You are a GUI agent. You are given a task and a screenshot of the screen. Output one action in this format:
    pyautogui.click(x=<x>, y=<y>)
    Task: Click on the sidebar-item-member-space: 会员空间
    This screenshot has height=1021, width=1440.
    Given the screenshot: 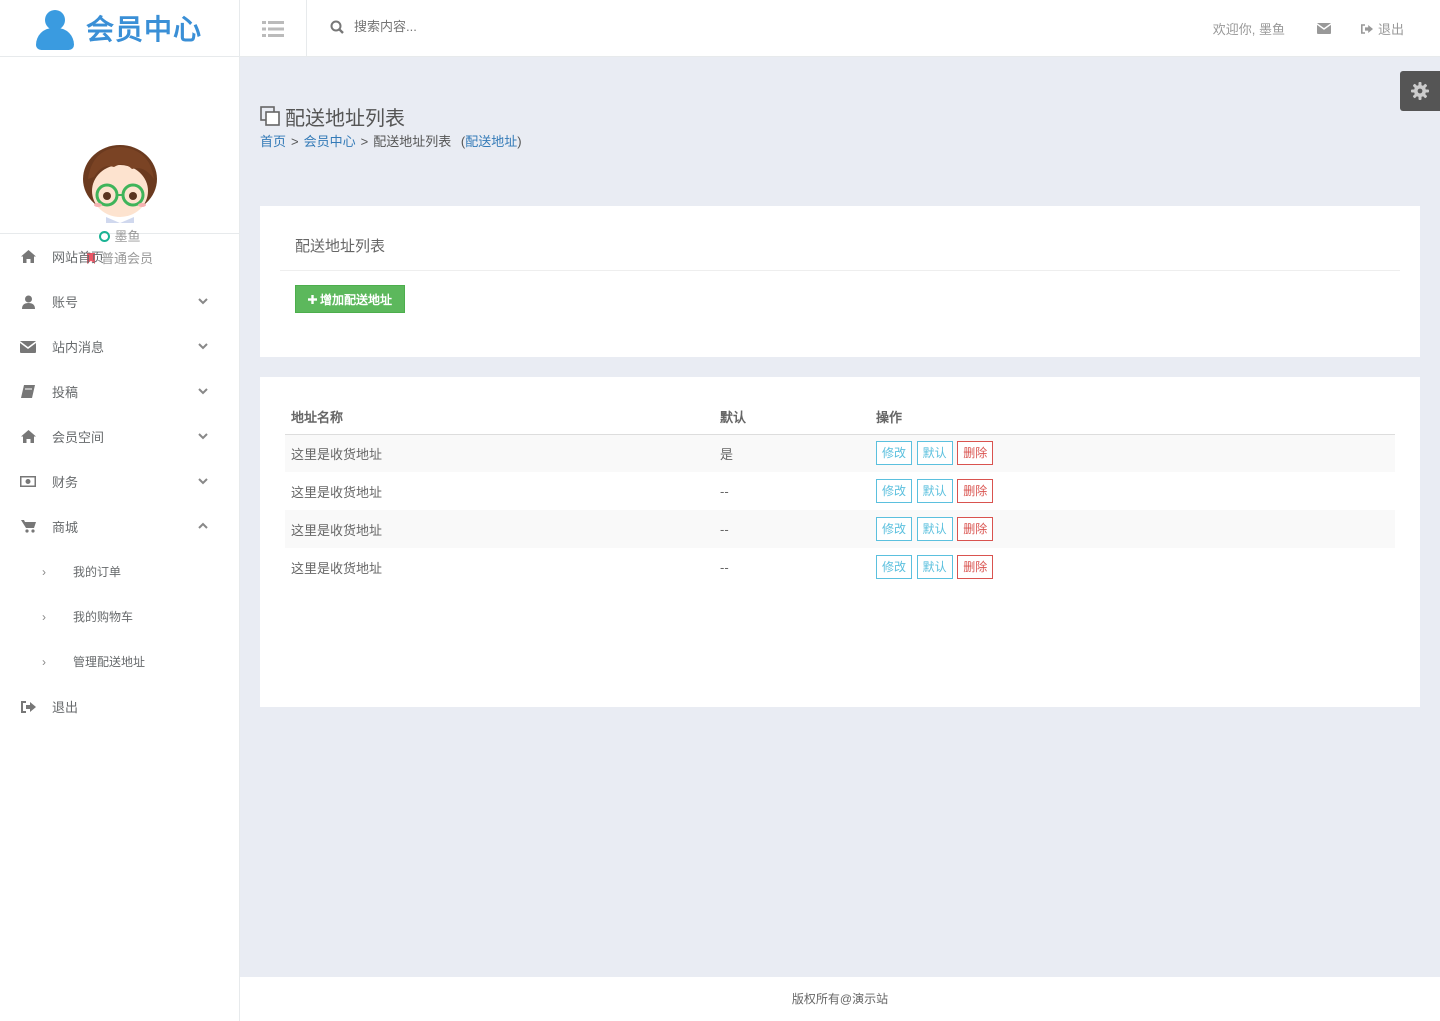 What is the action you would take?
    pyautogui.click(x=119, y=436)
    